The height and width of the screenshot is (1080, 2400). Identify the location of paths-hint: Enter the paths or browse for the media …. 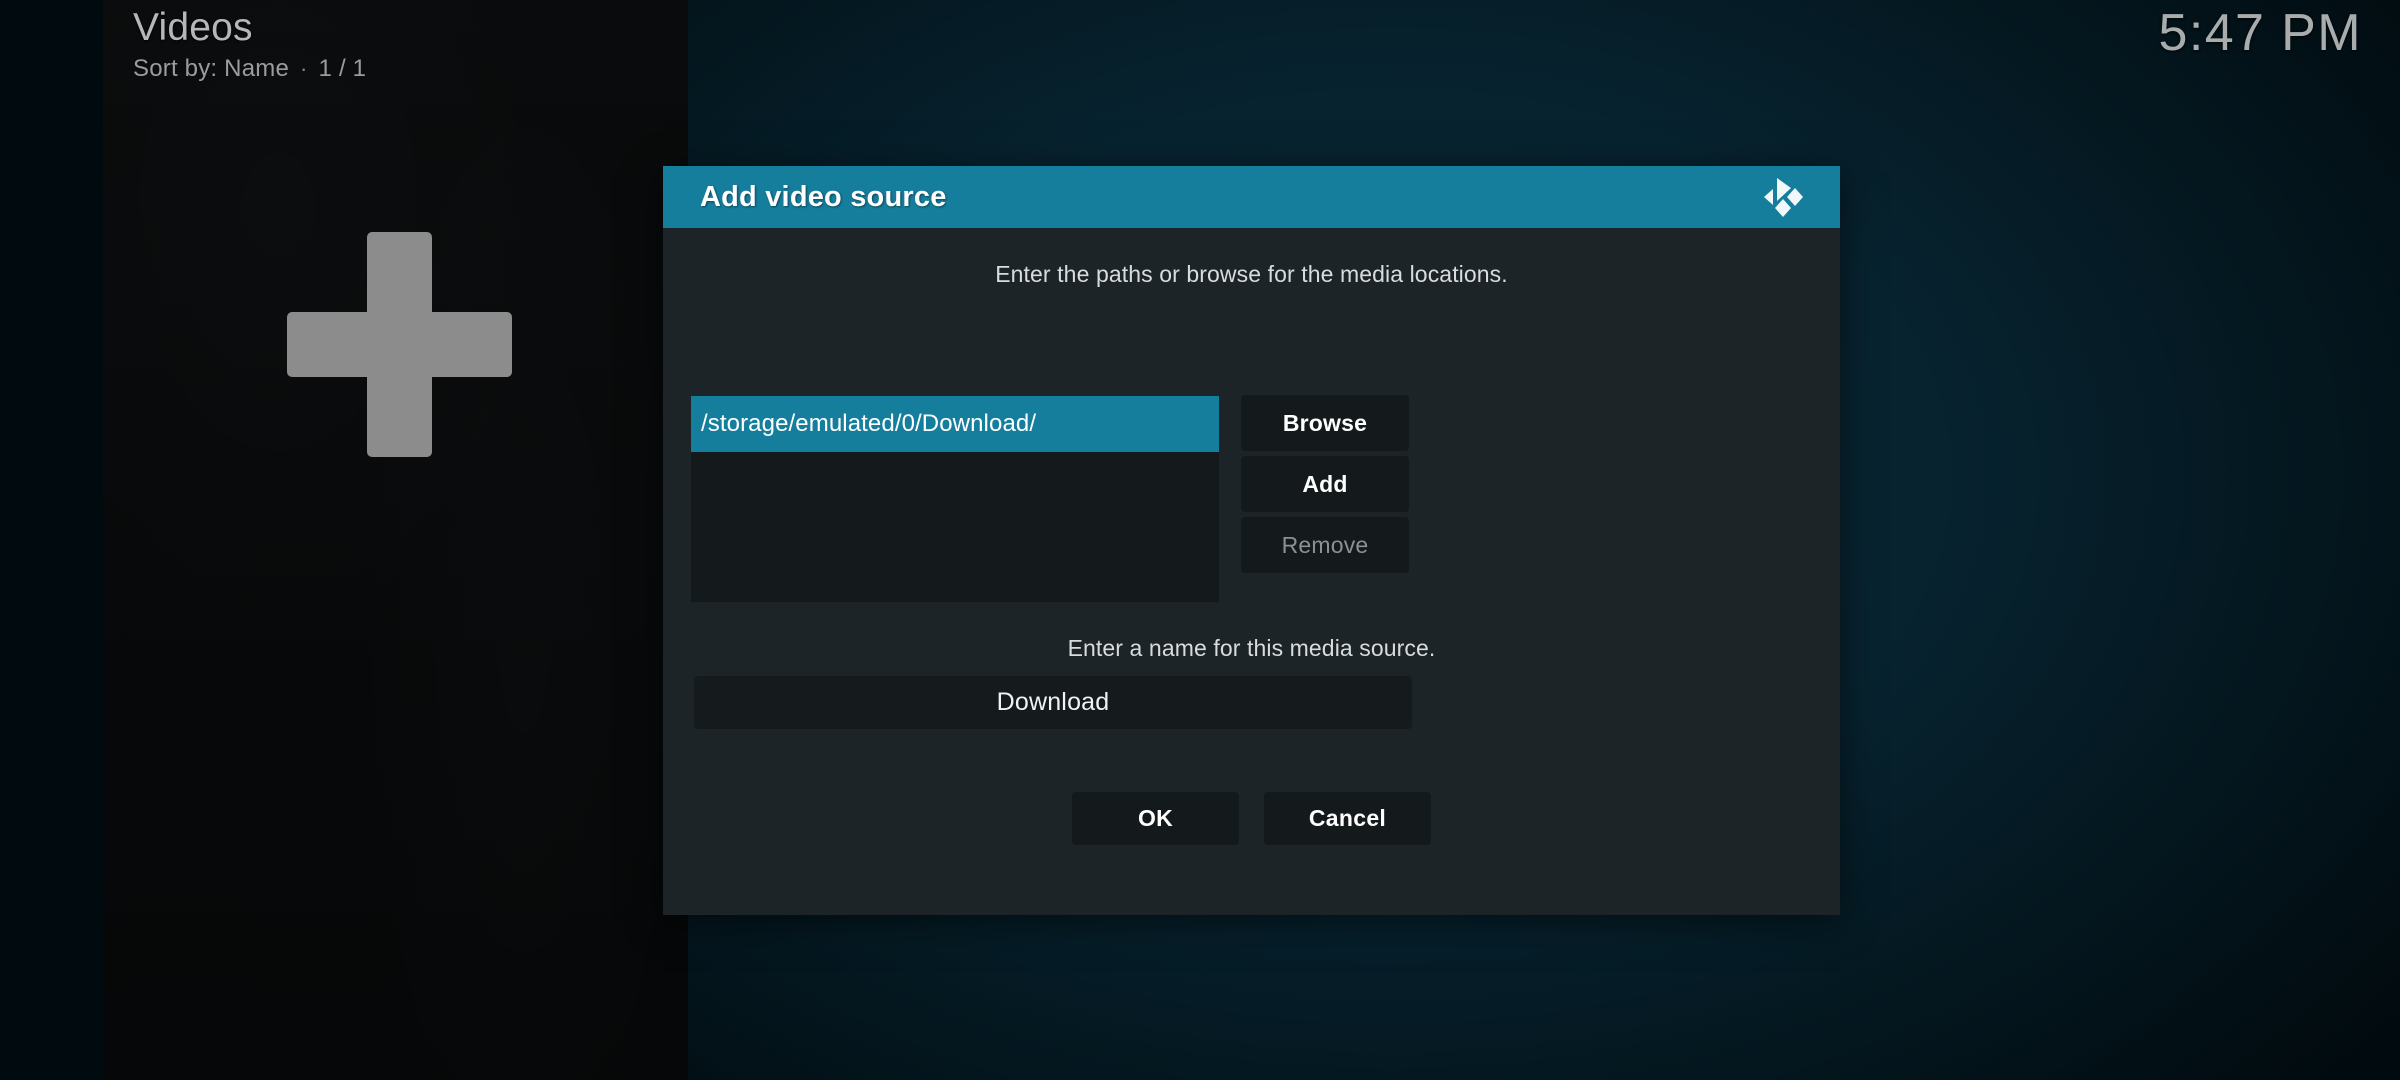
(1251, 274).